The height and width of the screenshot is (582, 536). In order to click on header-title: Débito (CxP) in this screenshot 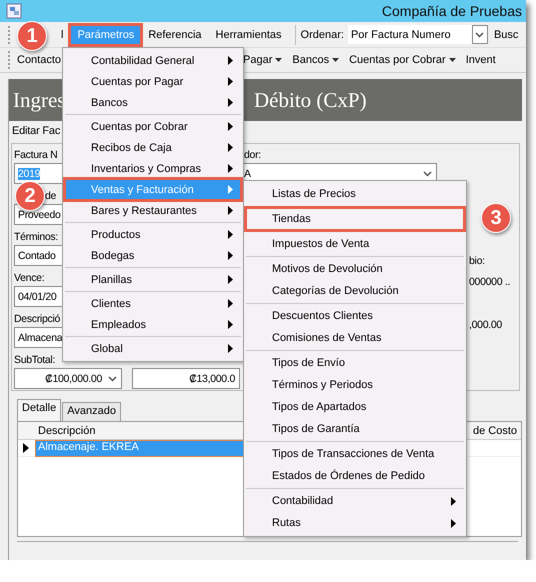, I will do `click(310, 100)`.